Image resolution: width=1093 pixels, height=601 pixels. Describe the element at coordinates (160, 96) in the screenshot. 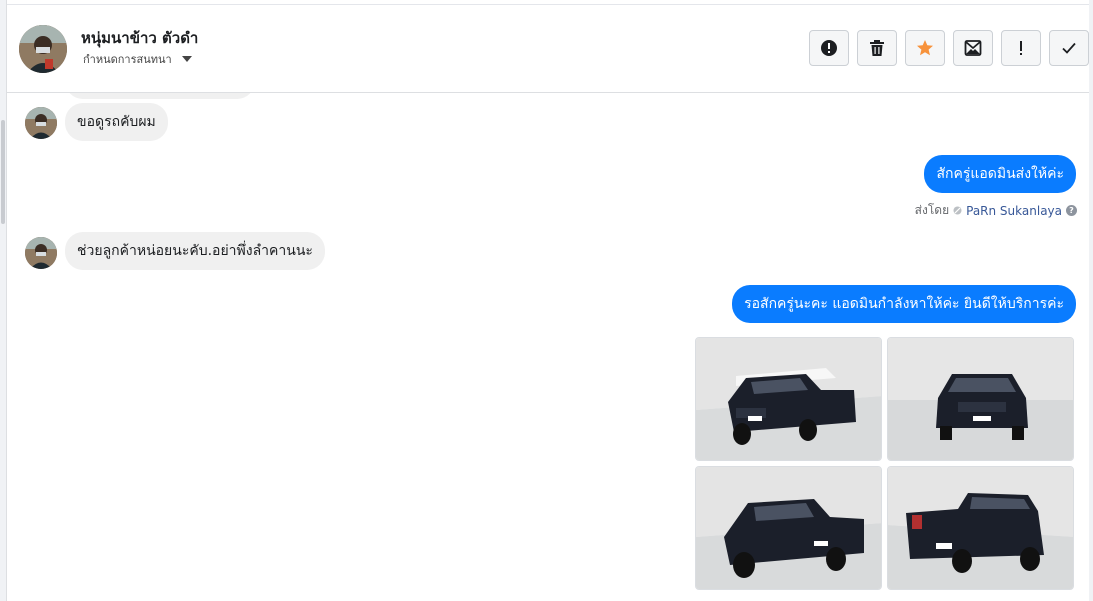

I see `previous-message-bubble` at that location.